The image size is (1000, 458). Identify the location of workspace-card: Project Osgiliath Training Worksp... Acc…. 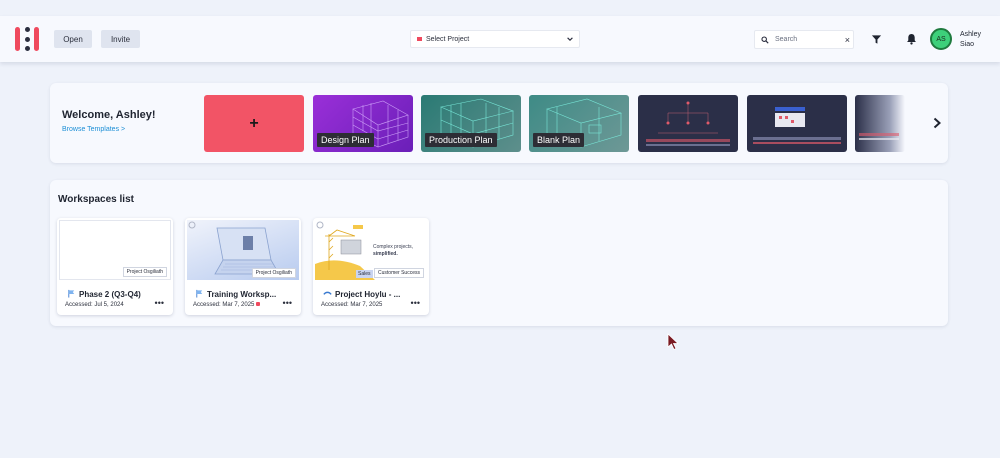
(243, 266).